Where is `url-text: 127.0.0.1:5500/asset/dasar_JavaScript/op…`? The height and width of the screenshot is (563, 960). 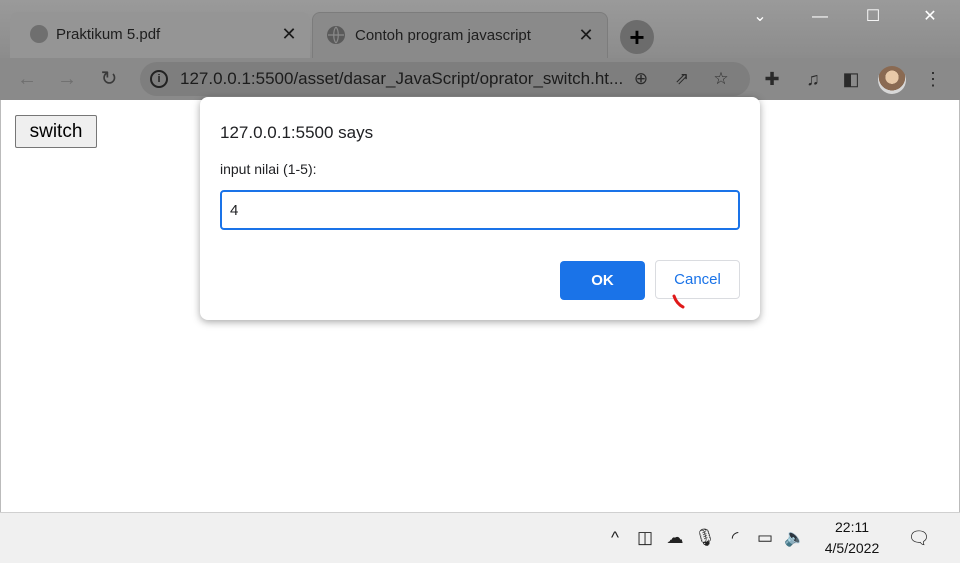 url-text: 127.0.0.1:5500/asset/dasar_JavaScript/op… is located at coordinates (401, 79).